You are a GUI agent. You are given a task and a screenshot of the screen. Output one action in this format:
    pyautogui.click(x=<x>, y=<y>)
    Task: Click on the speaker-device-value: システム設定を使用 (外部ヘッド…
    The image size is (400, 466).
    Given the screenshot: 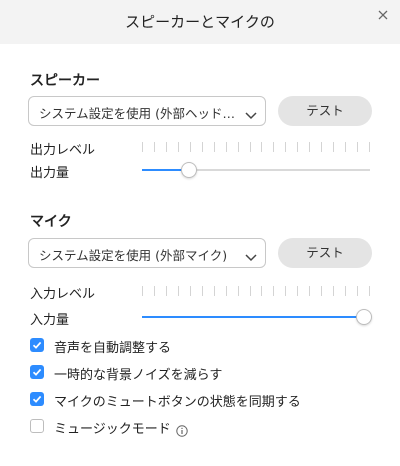 What is the action you would take?
    pyautogui.click(x=137, y=113)
    